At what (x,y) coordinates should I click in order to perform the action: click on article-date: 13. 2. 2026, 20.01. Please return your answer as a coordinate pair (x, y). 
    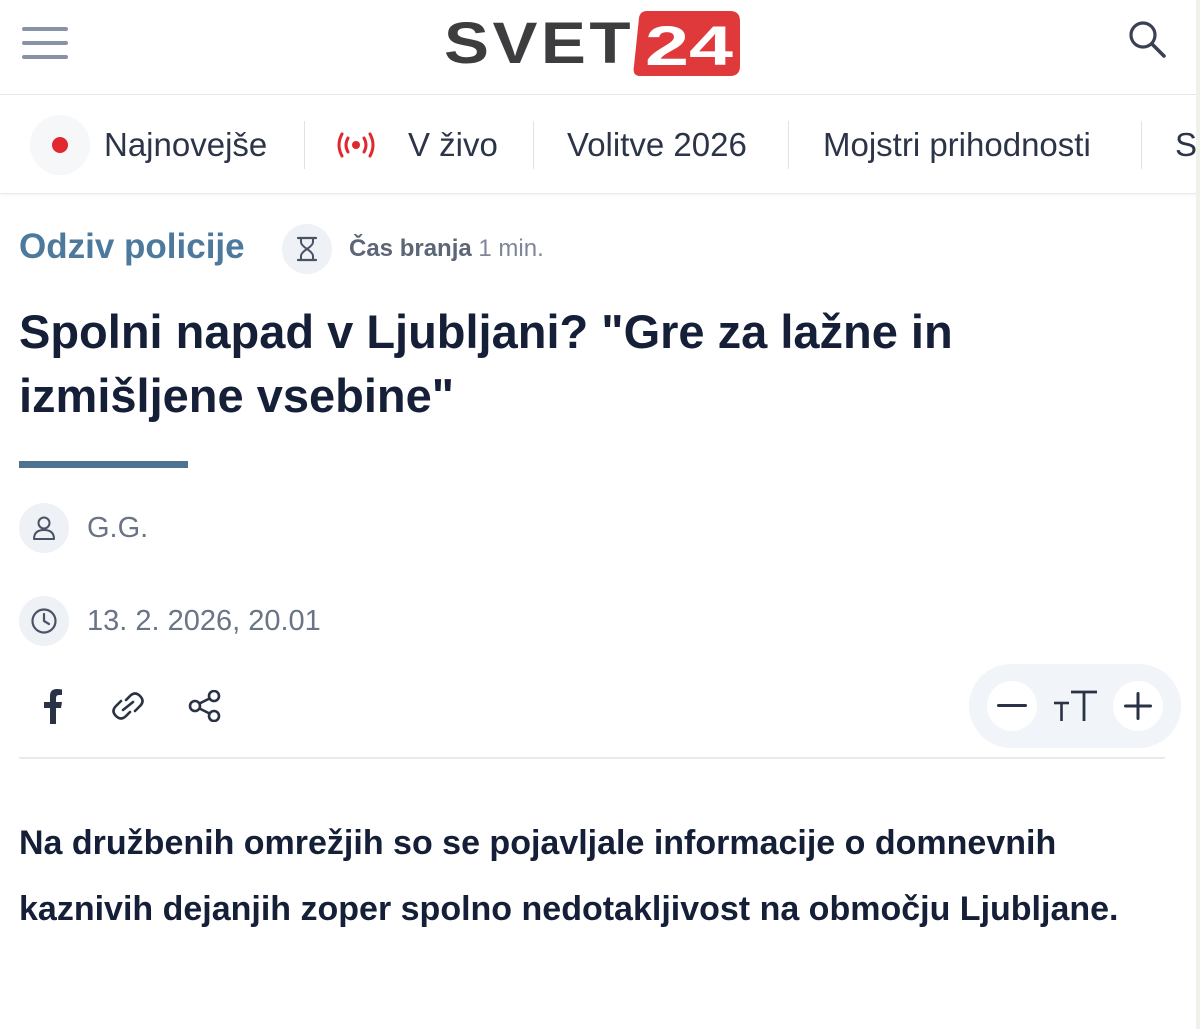
    Looking at the image, I should click on (204, 621).